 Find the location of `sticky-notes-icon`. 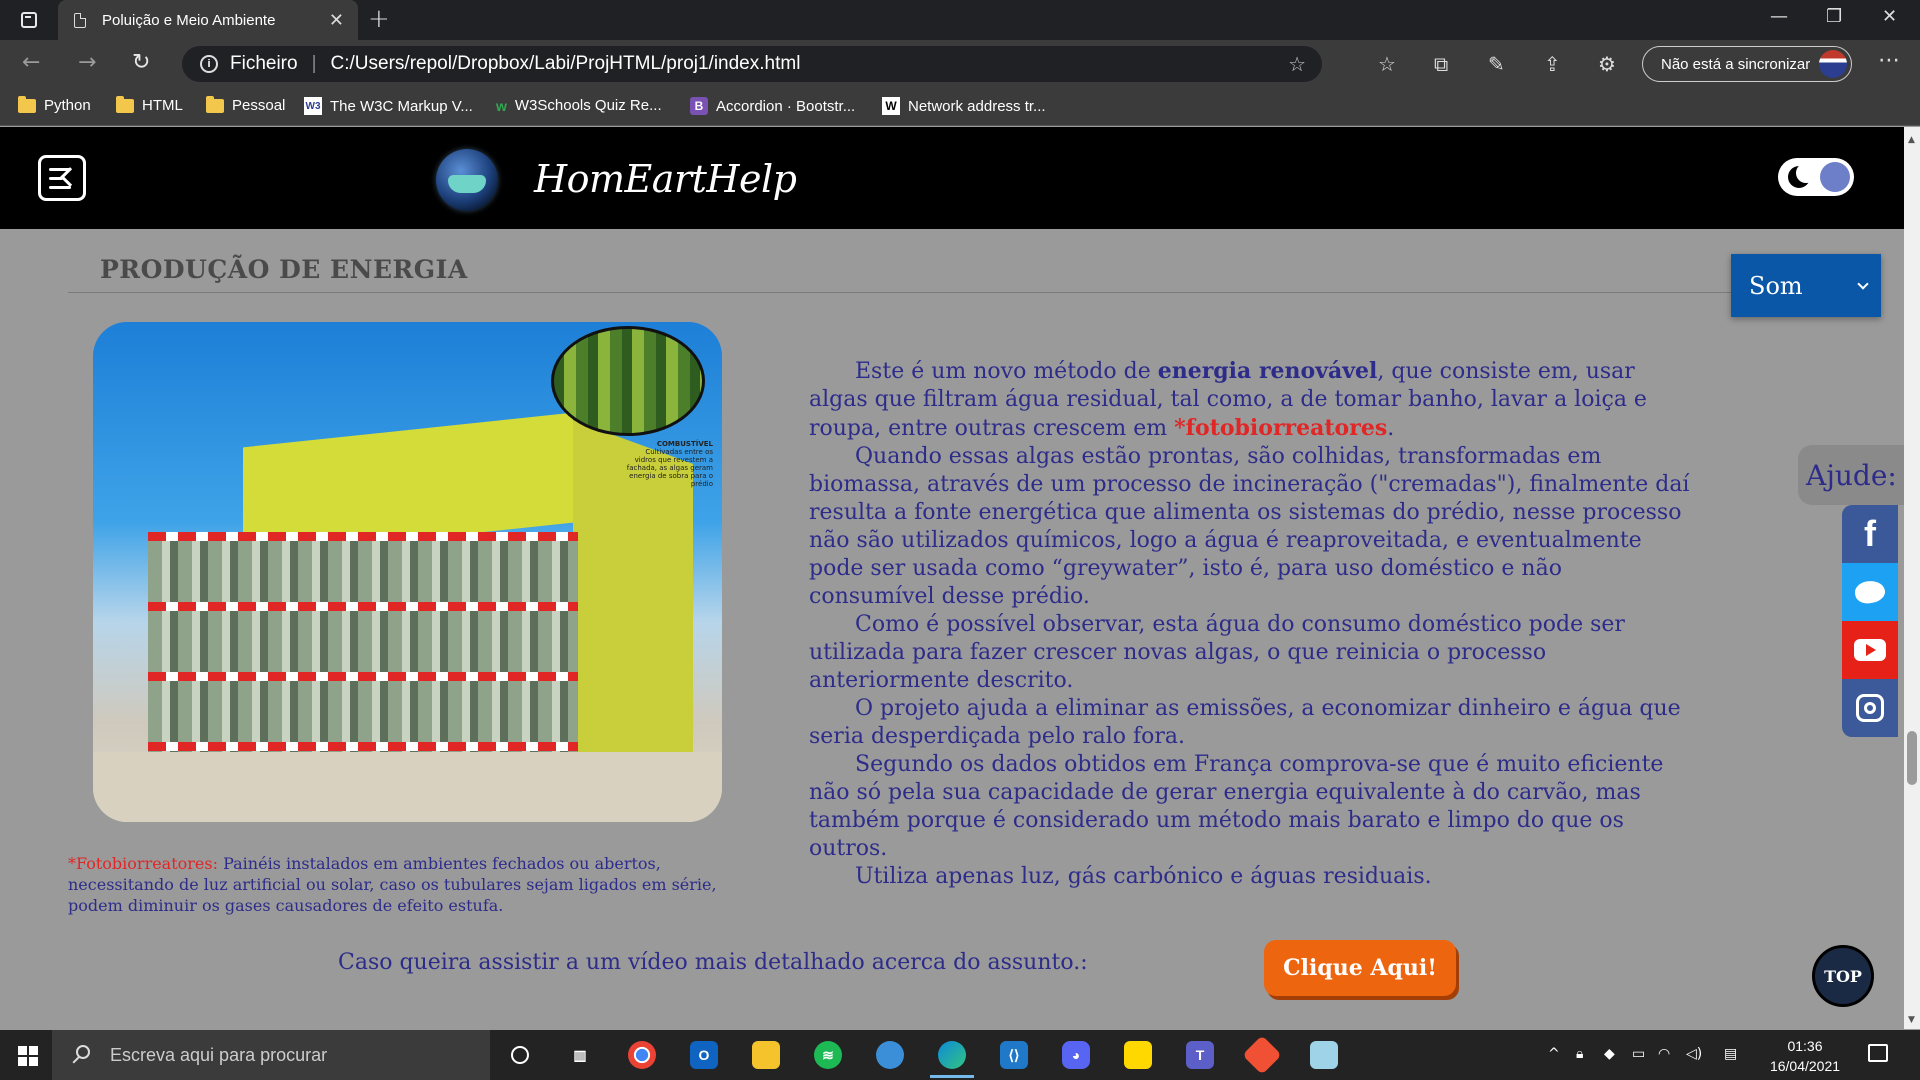

sticky-notes-icon is located at coordinates (1138, 1055).